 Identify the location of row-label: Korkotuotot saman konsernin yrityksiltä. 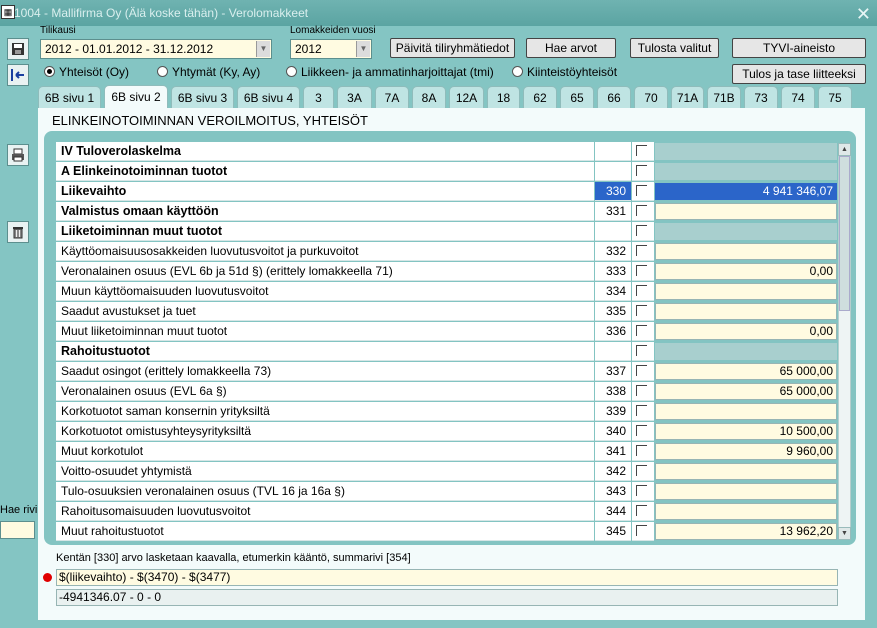
(325, 411).